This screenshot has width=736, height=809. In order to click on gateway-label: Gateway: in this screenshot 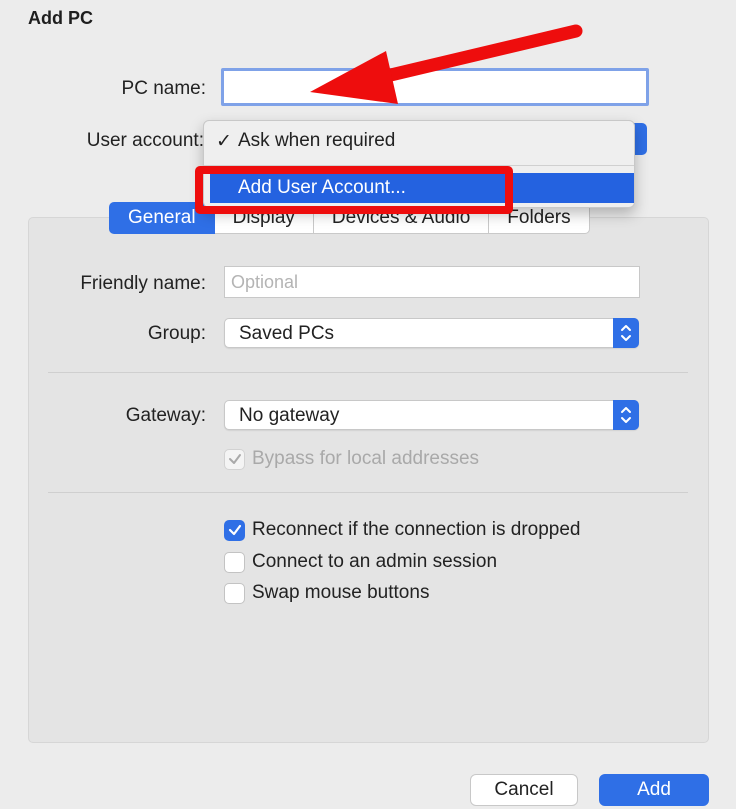, I will do `click(165, 415)`.